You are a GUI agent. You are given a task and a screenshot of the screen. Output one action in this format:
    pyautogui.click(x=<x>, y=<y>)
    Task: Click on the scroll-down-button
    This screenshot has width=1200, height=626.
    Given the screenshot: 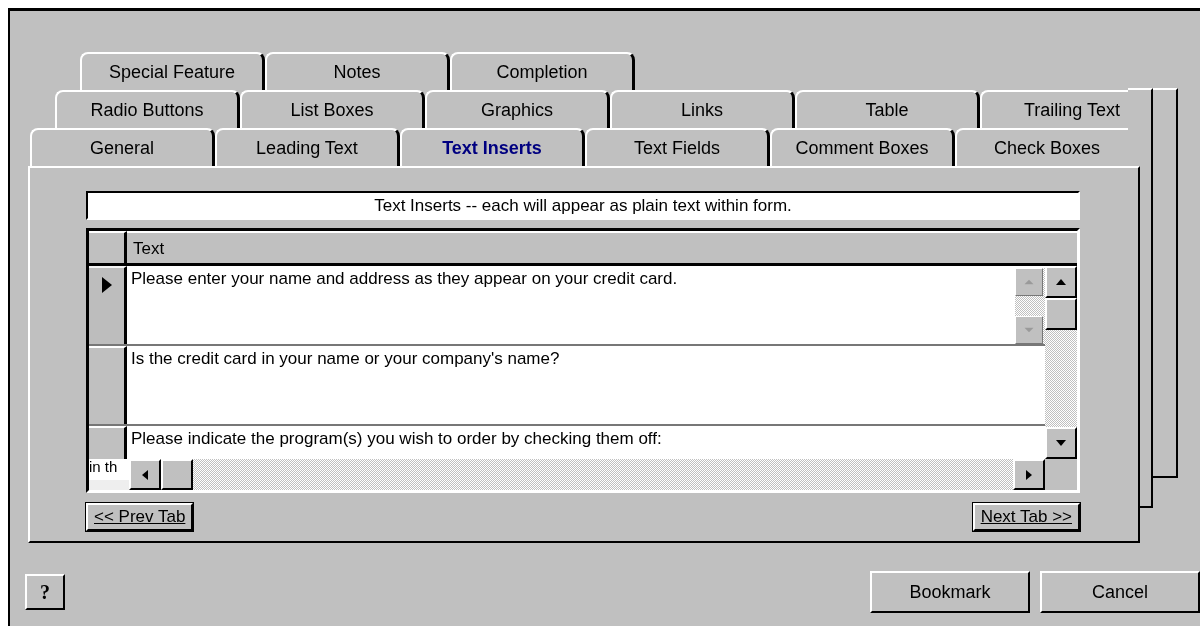 What is the action you would take?
    pyautogui.click(x=1061, y=443)
    